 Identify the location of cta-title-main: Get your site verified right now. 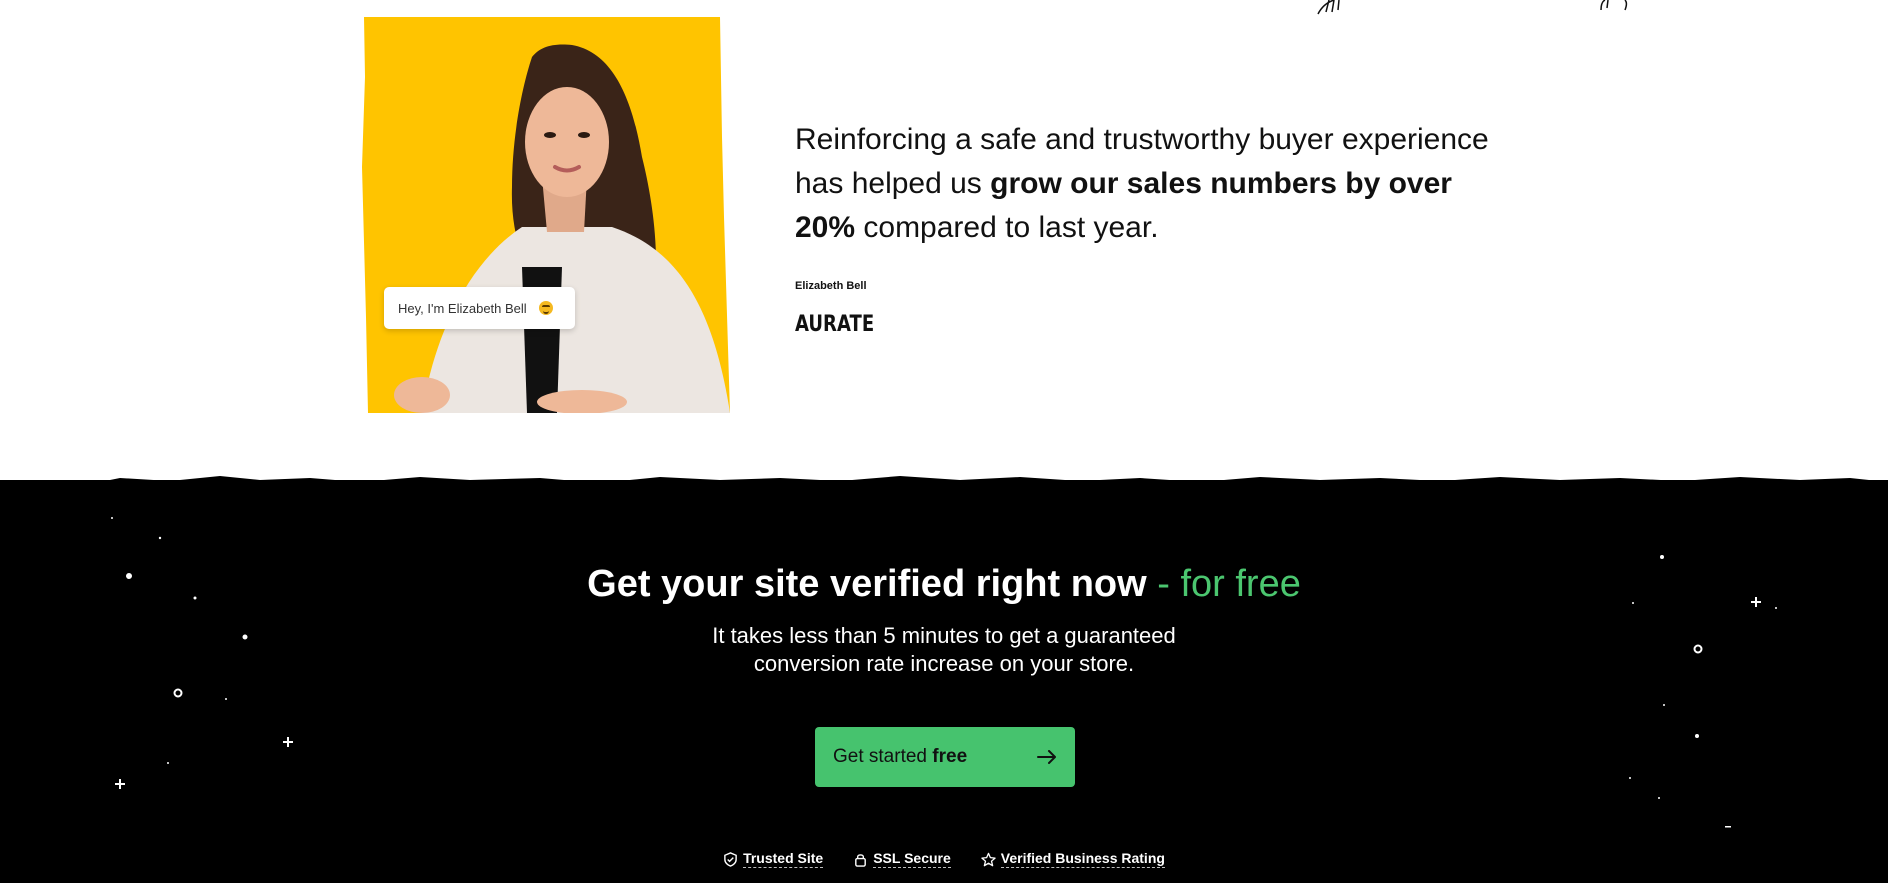
(867, 584).